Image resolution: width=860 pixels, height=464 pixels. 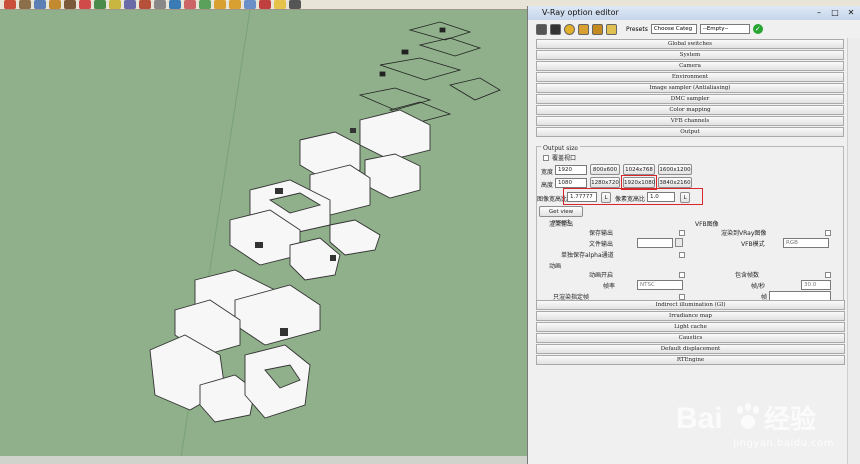 What do you see at coordinates (561, 215) in the screenshot?
I see `get-view-aspect-button: Get view aspect` at bounding box center [561, 215].